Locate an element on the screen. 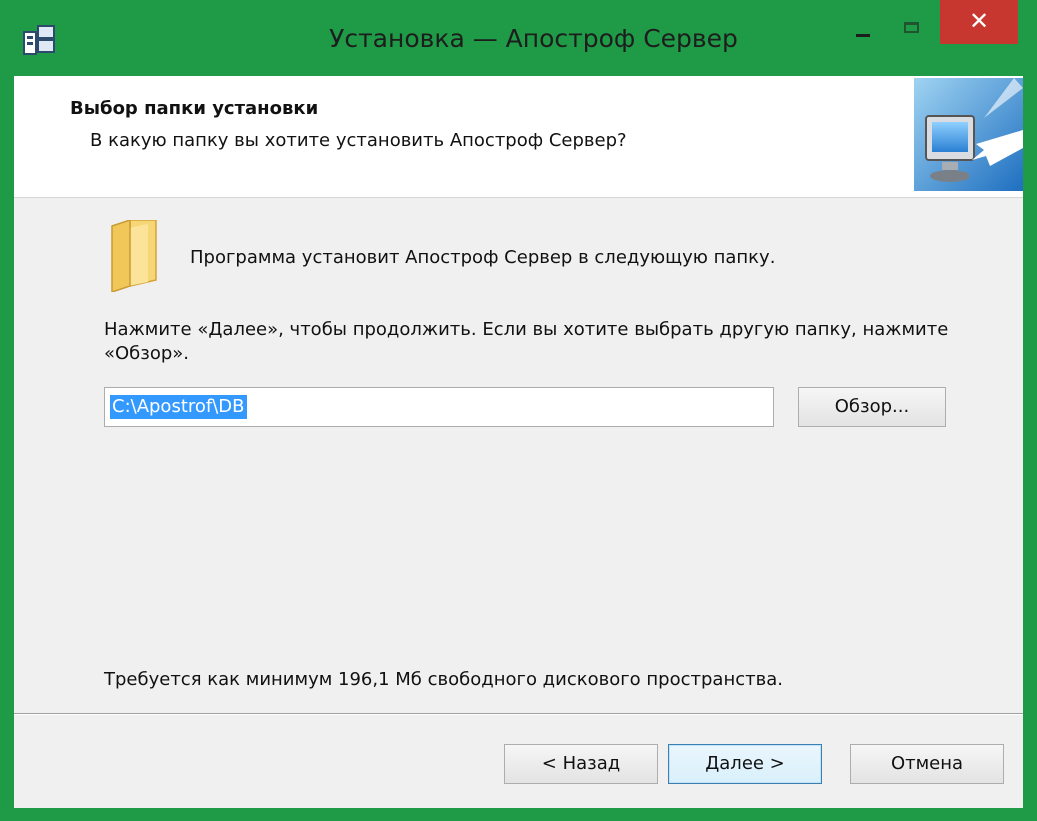  close-icon: ✕ is located at coordinates (979, 21).